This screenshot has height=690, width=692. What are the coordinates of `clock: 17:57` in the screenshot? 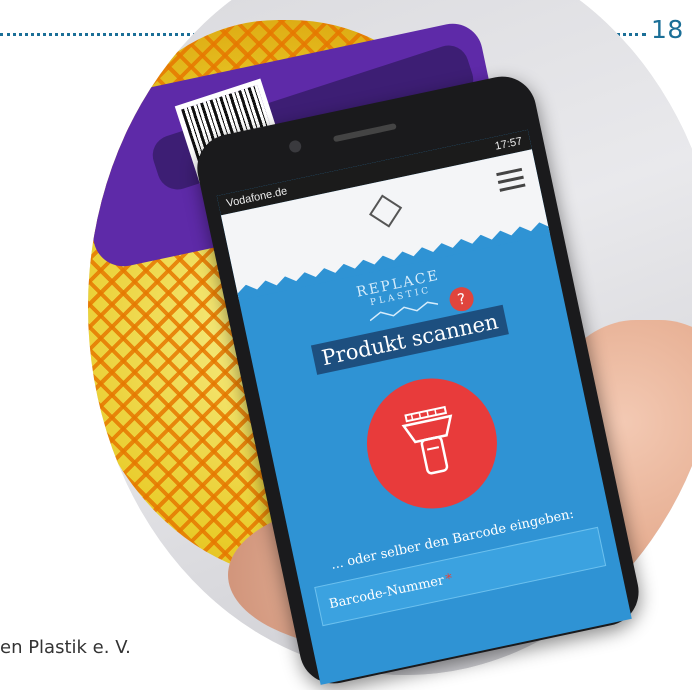 It's located at (508, 144).